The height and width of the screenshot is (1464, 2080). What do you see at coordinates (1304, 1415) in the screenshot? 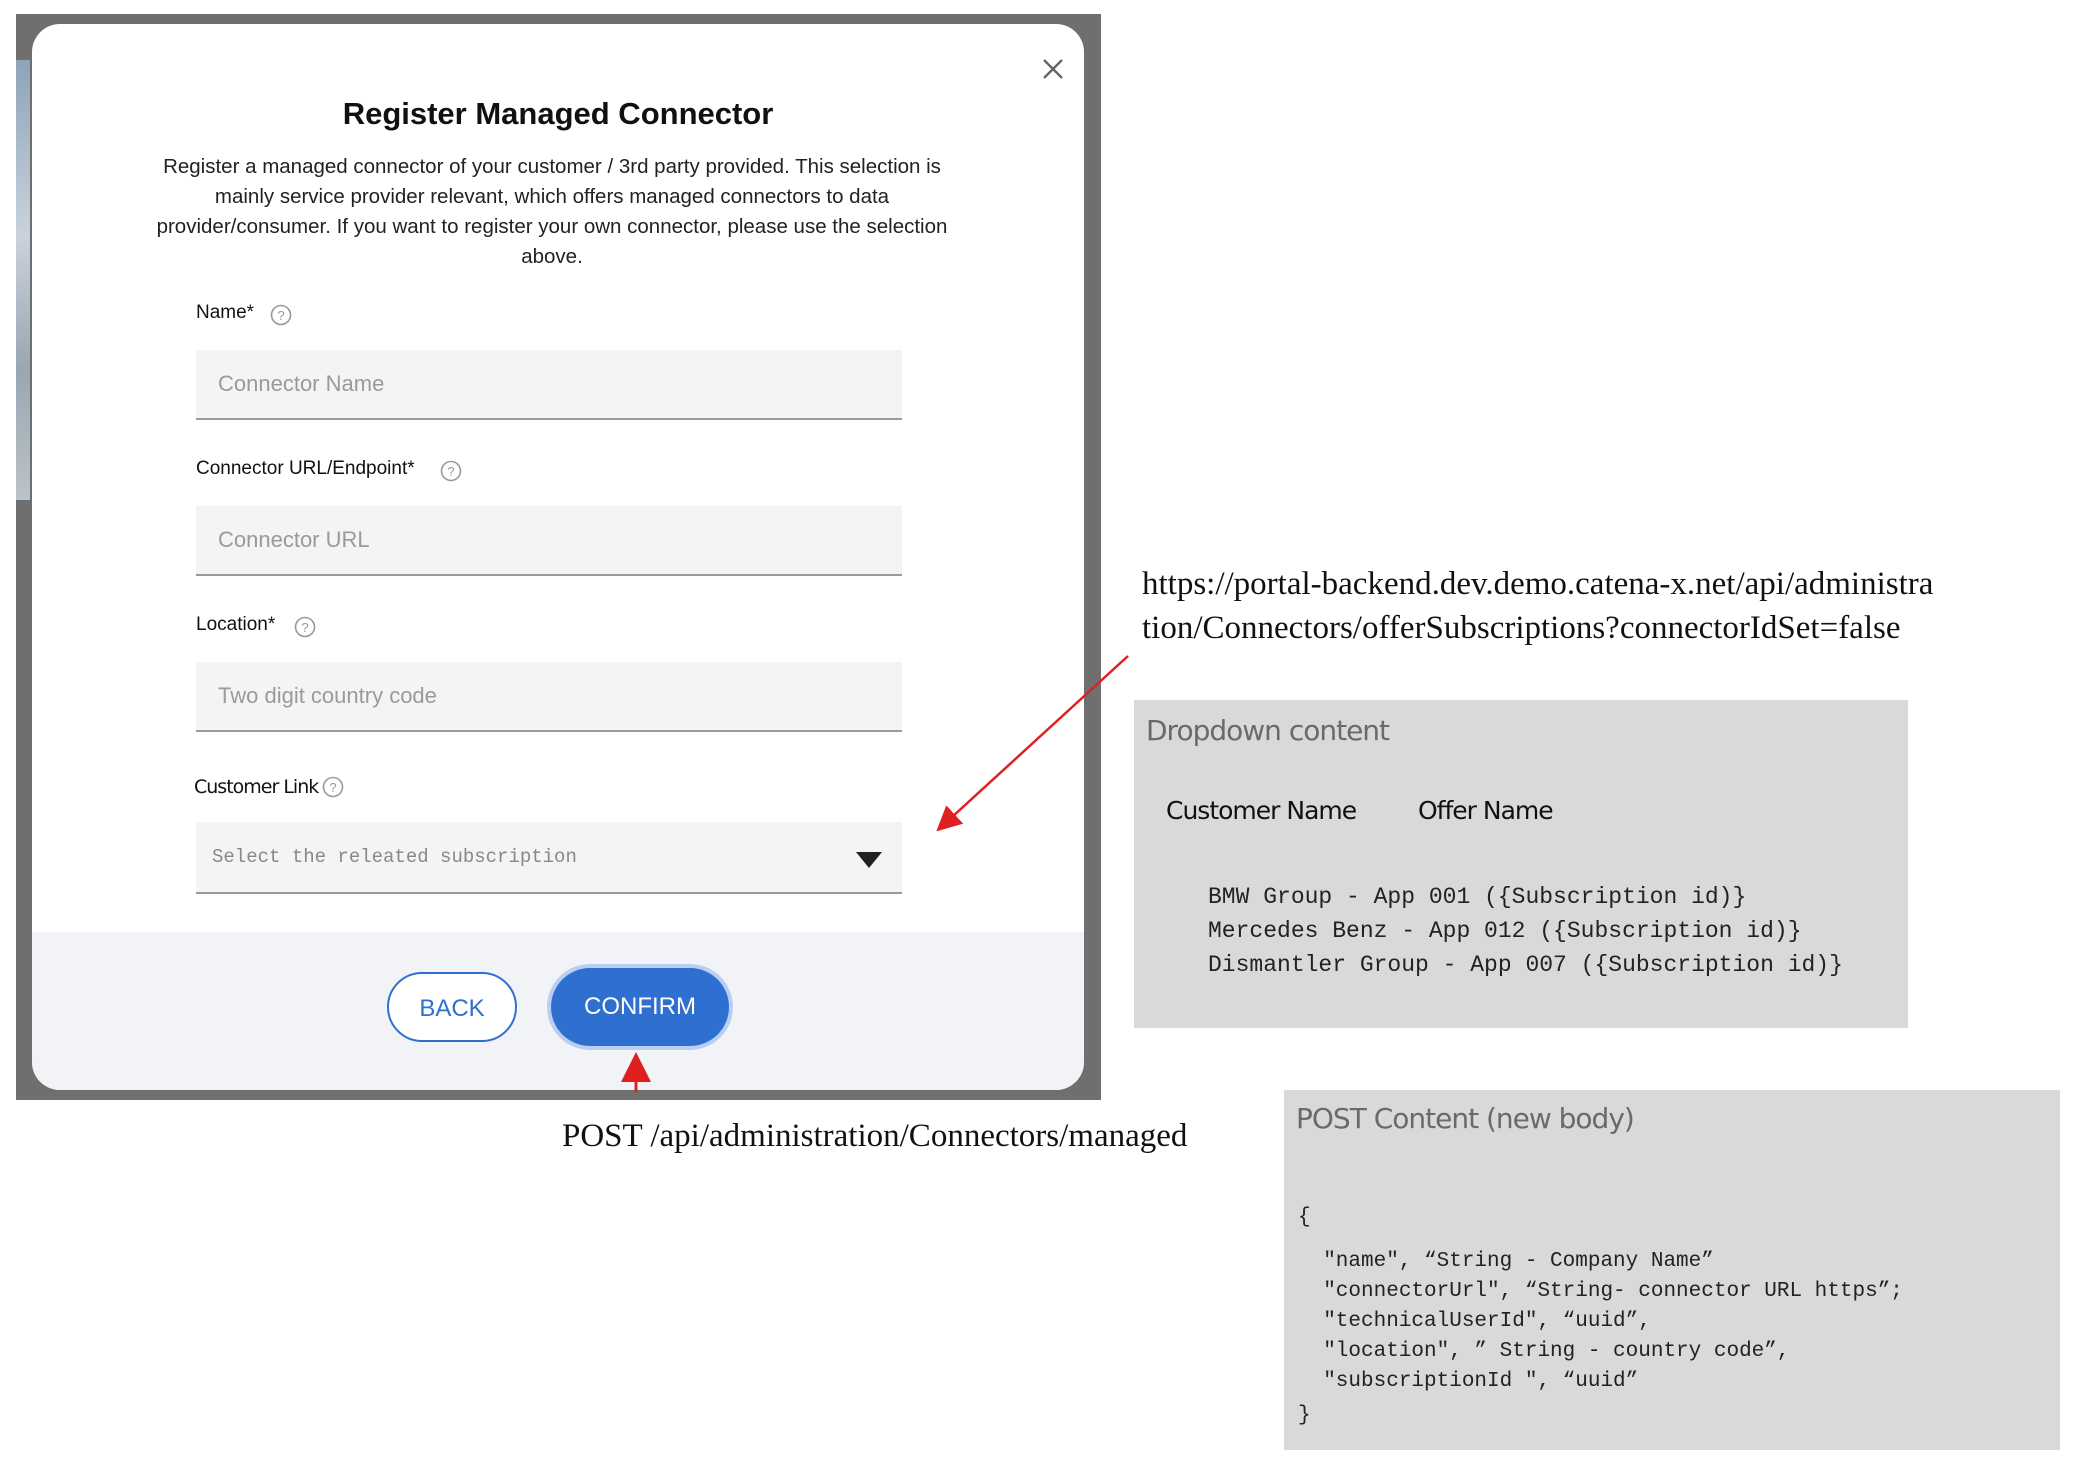
I see `post-body-line: }` at bounding box center [1304, 1415].